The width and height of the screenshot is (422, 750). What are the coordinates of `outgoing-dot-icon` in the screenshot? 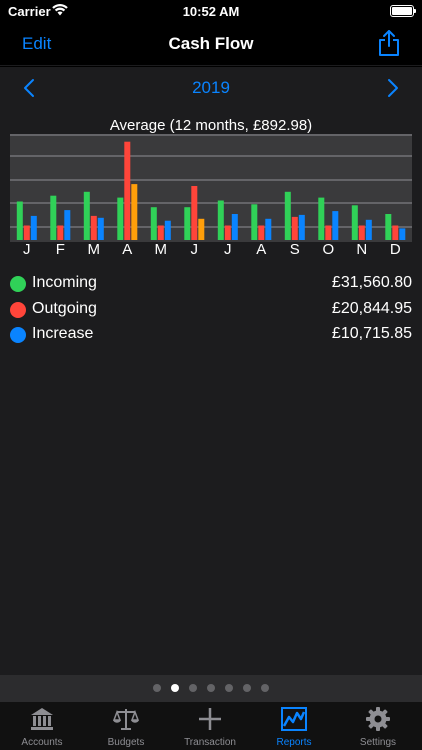 It's located at (18, 310).